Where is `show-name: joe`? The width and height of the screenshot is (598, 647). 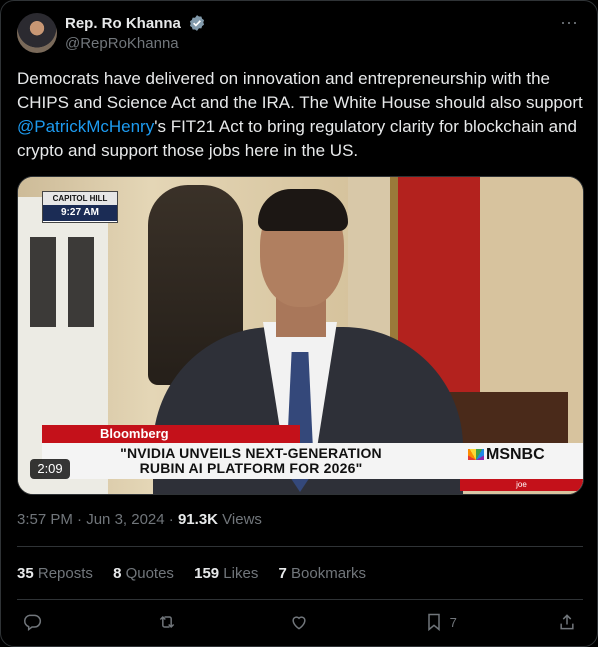
show-name: joe is located at coordinates (521, 485).